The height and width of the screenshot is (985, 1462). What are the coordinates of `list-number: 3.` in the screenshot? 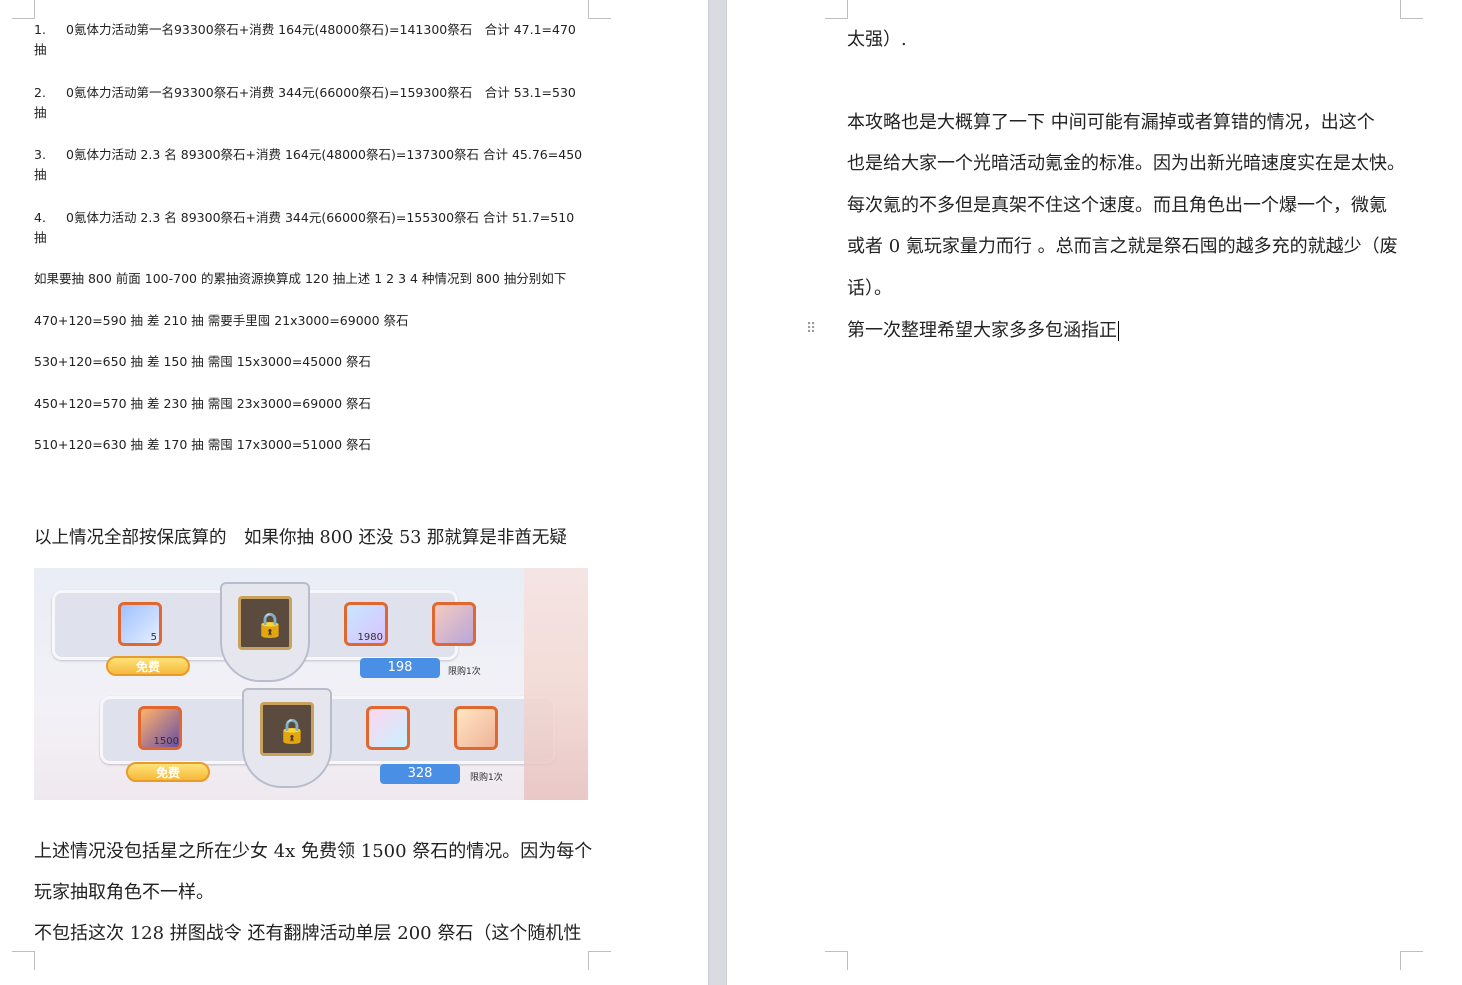 It's located at (40, 154).